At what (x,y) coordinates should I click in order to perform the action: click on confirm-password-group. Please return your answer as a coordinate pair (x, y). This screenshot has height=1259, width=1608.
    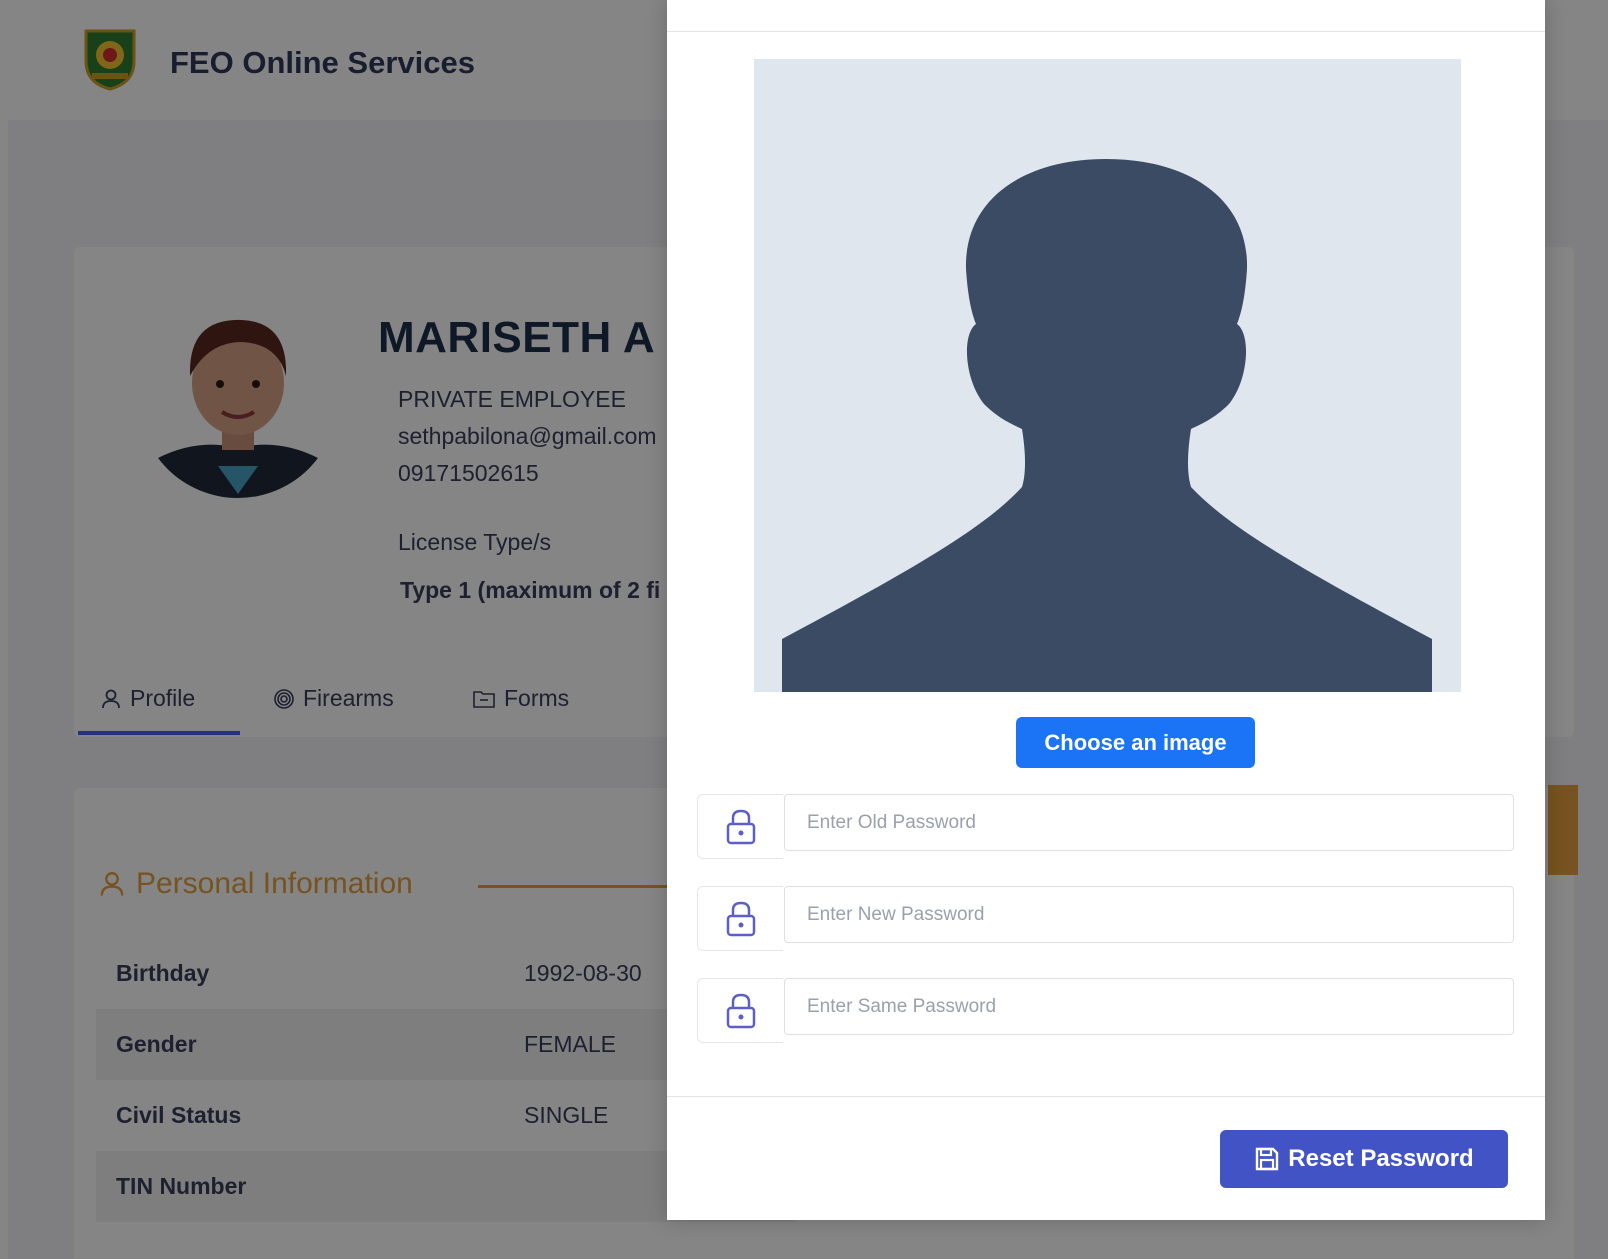
    Looking at the image, I should click on (1106, 1010).